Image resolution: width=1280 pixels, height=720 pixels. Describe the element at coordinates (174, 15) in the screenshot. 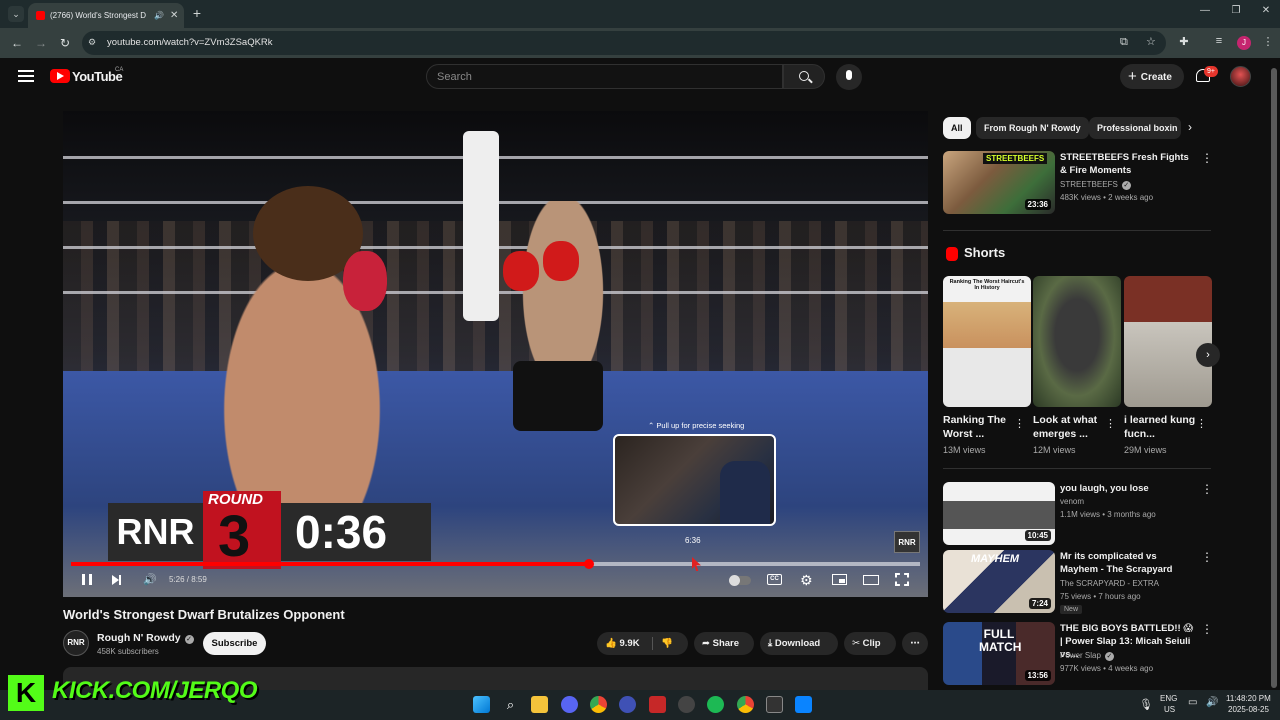

I see `tab-close-icon: ✕` at that location.